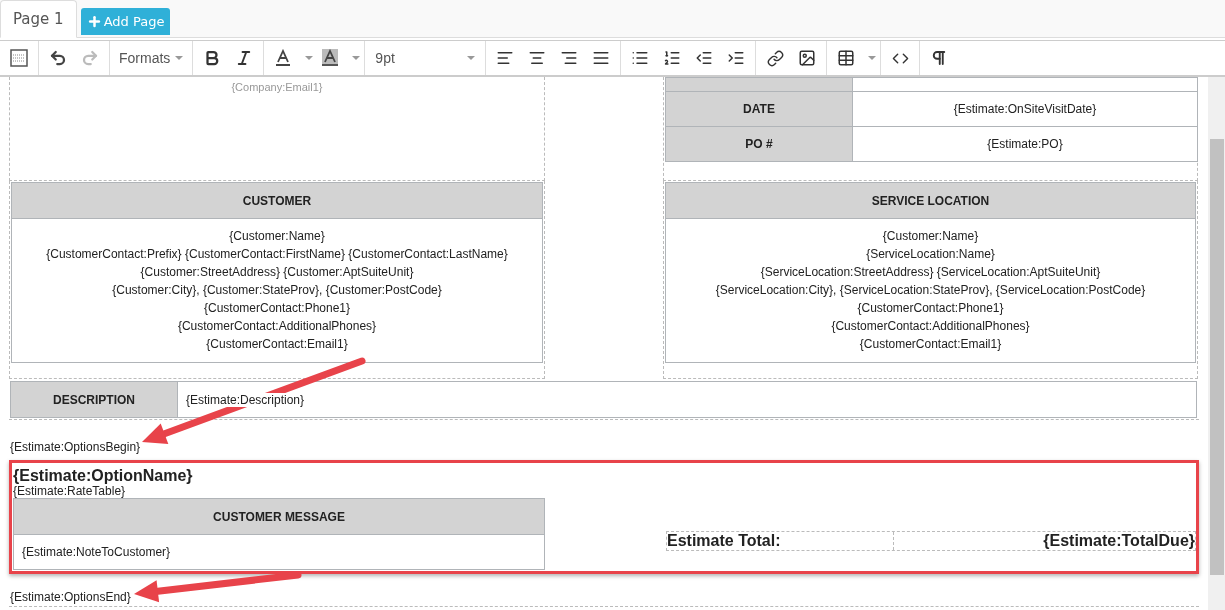  Describe the element at coordinates (1025, 144) in the screenshot. I see `table-cell-text: {Estimate:PO}` at that location.